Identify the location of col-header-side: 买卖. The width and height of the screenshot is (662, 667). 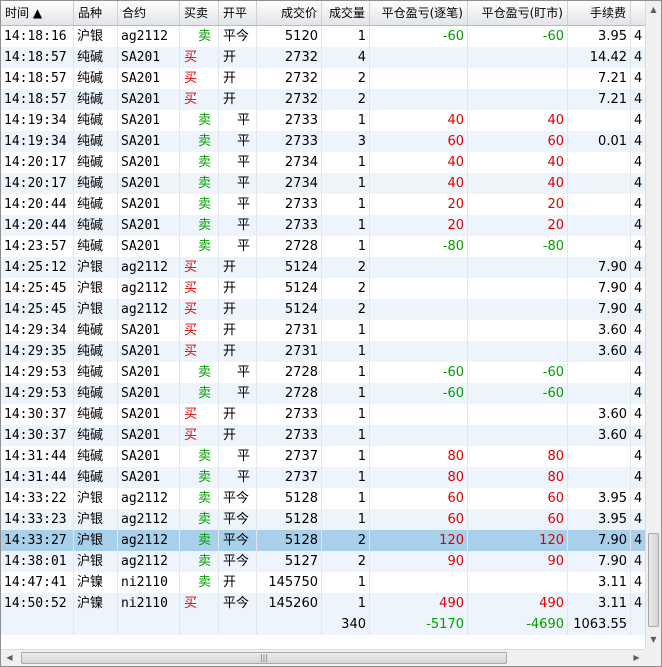
(199, 13).